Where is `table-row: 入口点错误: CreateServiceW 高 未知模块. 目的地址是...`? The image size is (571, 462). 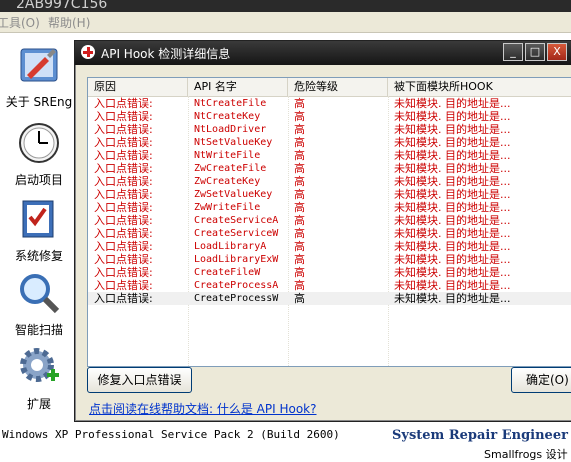 table-row: 入口点错误: CreateServiceW 高 未知模块. 目的地址是... is located at coordinates (329, 233).